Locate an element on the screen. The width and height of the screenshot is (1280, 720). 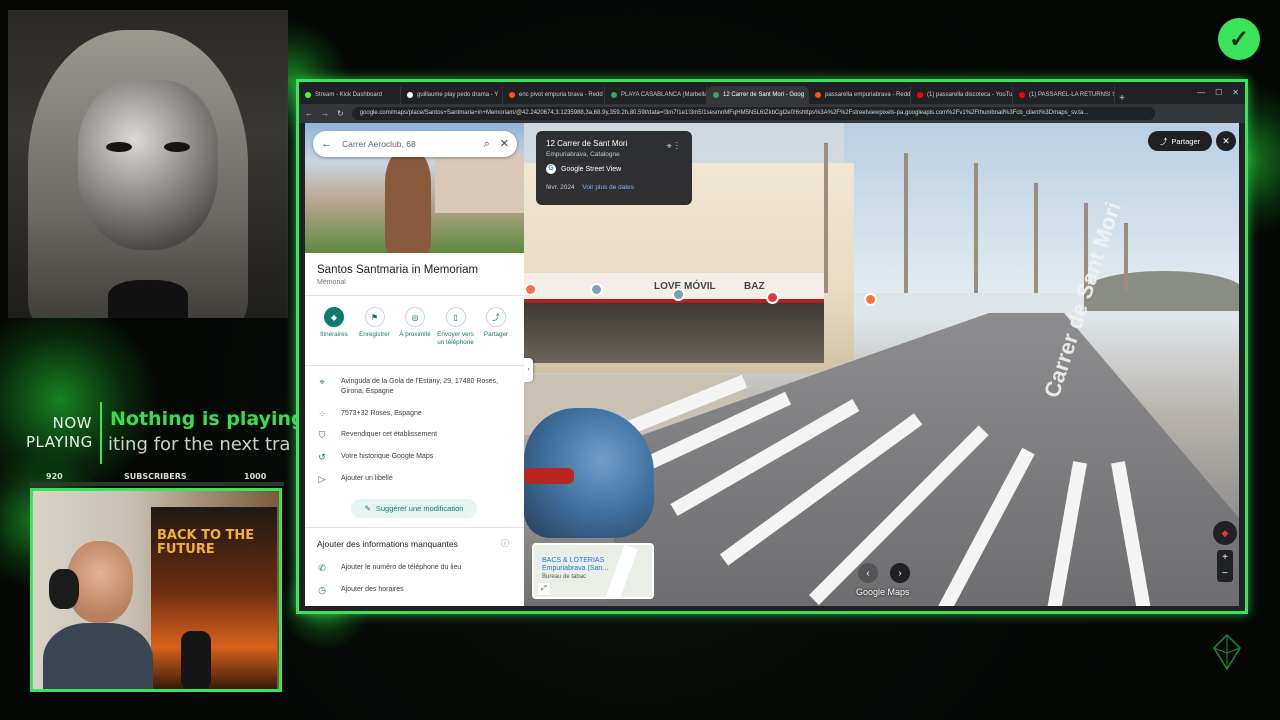
close-window-icon: ✕ is located at coordinates (1235, 92).